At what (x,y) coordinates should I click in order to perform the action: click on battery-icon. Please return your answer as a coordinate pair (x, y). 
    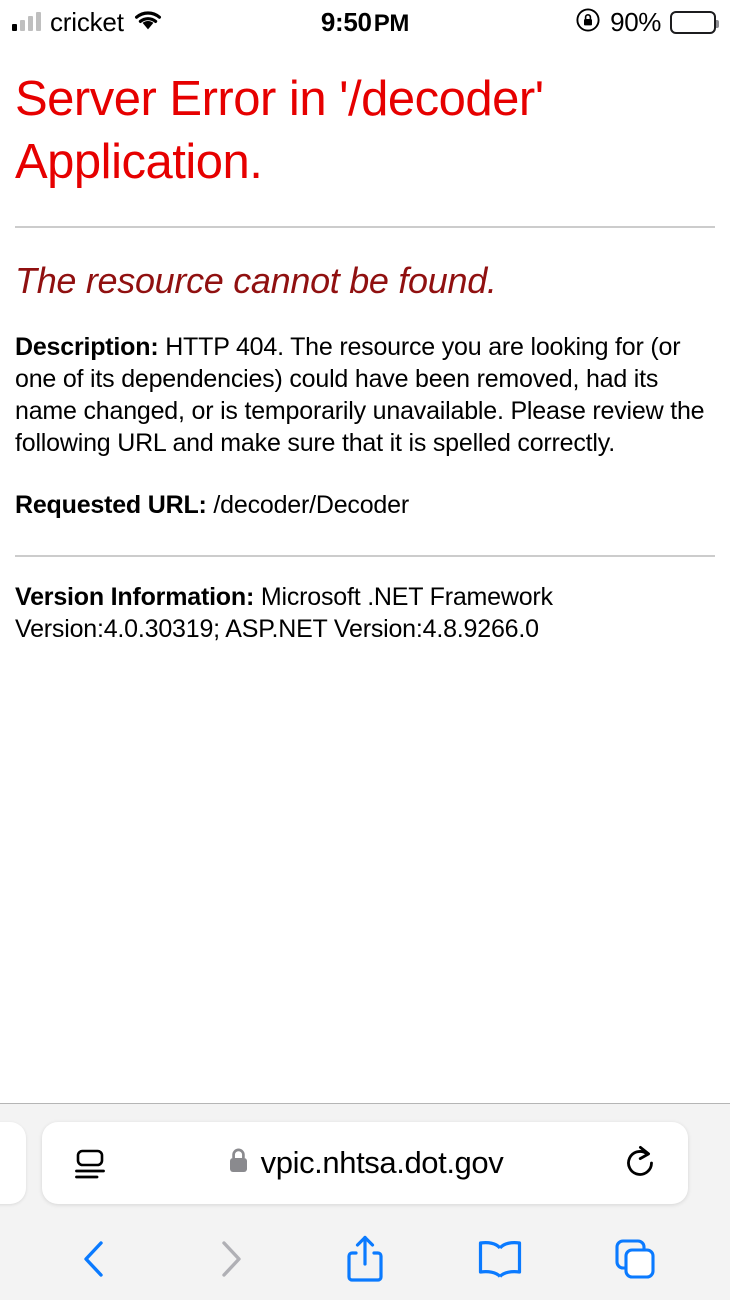
    Looking at the image, I should click on (694, 22).